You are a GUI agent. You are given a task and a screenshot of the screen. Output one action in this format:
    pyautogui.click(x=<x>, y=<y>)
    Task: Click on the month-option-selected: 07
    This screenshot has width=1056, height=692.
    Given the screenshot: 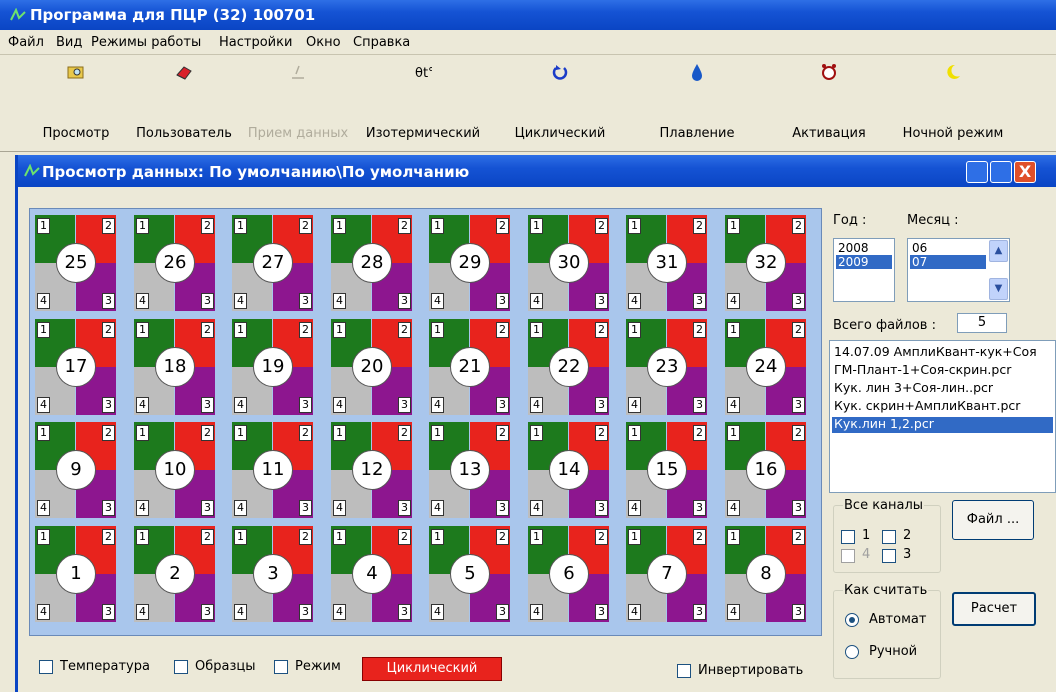 What is the action you would take?
    pyautogui.click(x=948, y=262)
    